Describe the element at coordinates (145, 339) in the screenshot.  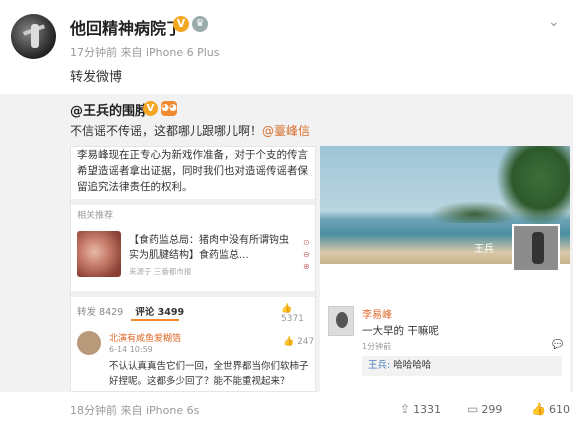
I see `commenter-name: 北演有咸鱼爱糊箔` at that location.